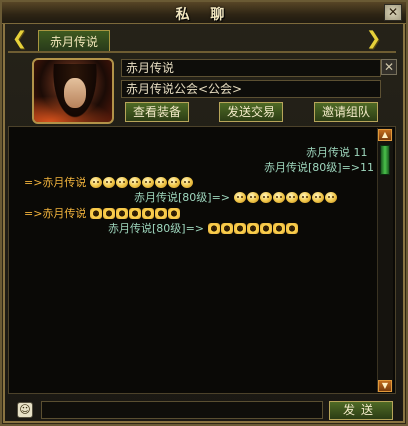  I want to click on scroll-up-icon: ▲, so click(385, 135).